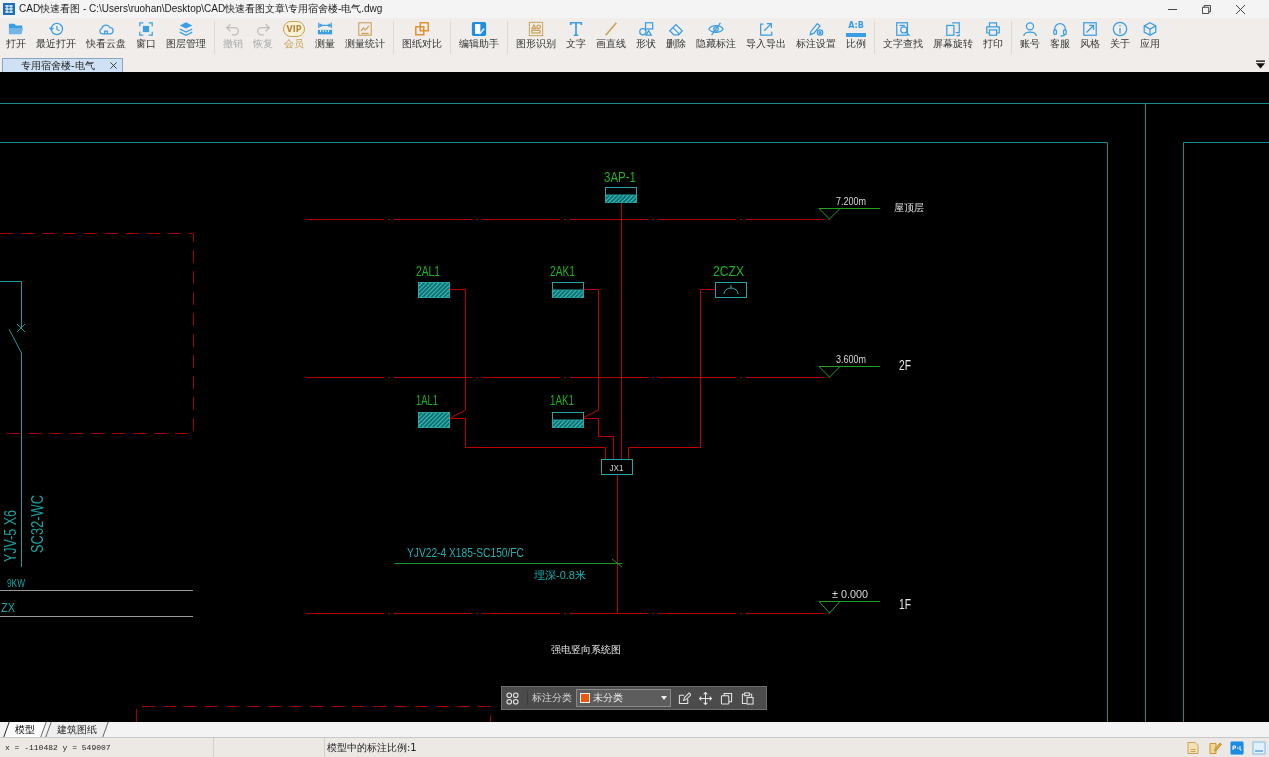 The height and width of the screenshot is (757, 1269). I want to click on eraser-icon, so click(676, 29).